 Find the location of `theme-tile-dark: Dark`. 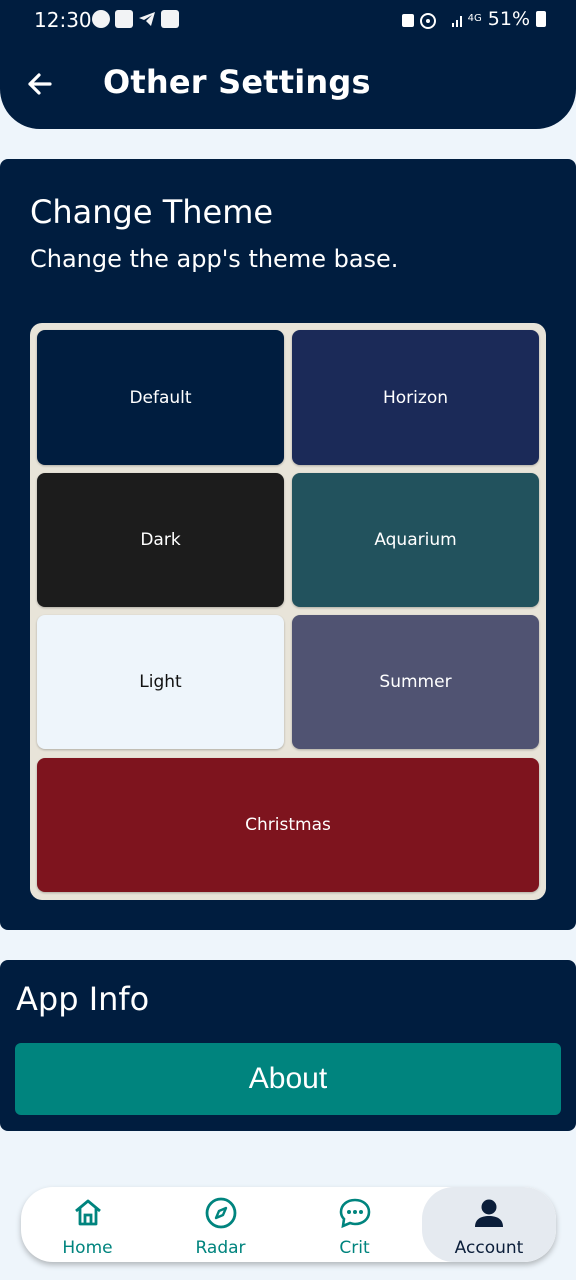

theme-tile-dark: Dark is located at coordinates (160, 540).